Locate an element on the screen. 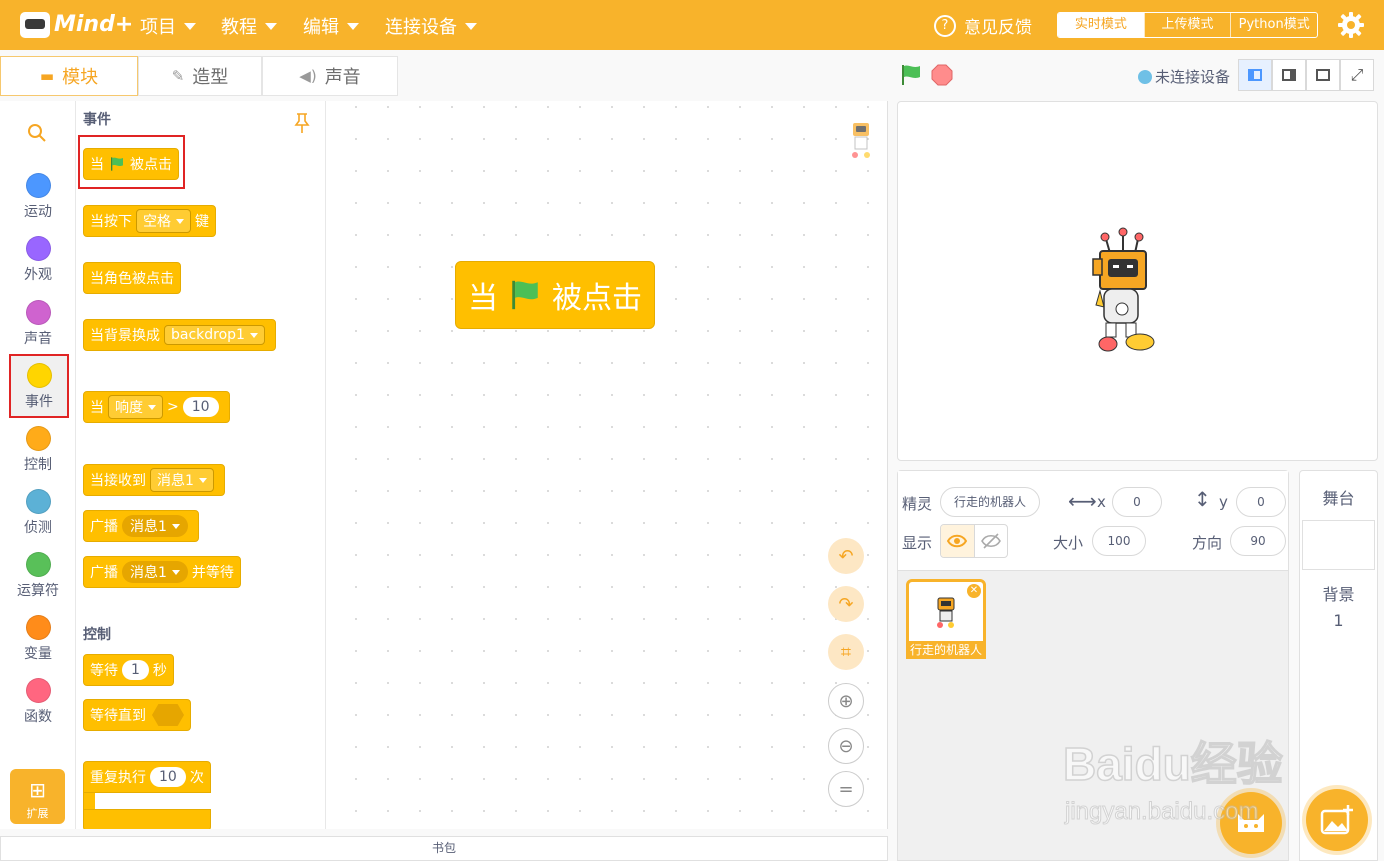 This screenshot has width=1384, height=861. category-control: 控制 is located at coordinates (38, 450).